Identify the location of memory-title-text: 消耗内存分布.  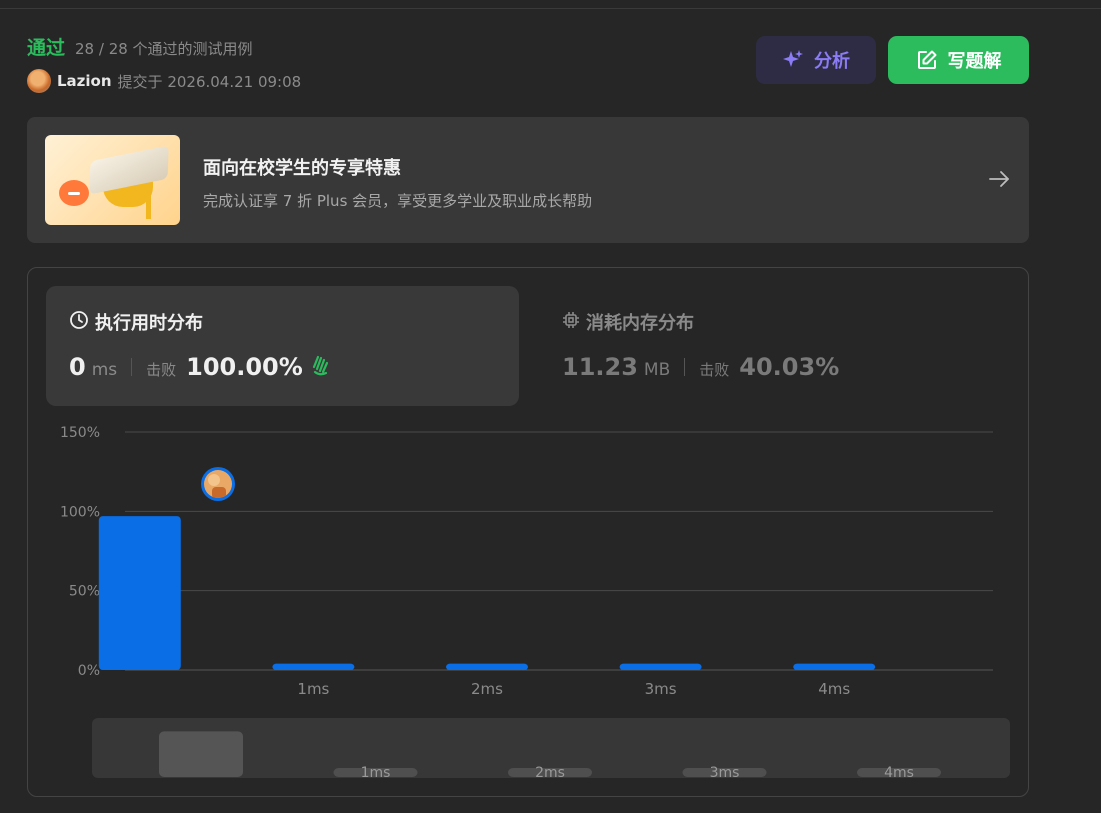
(640, 323).